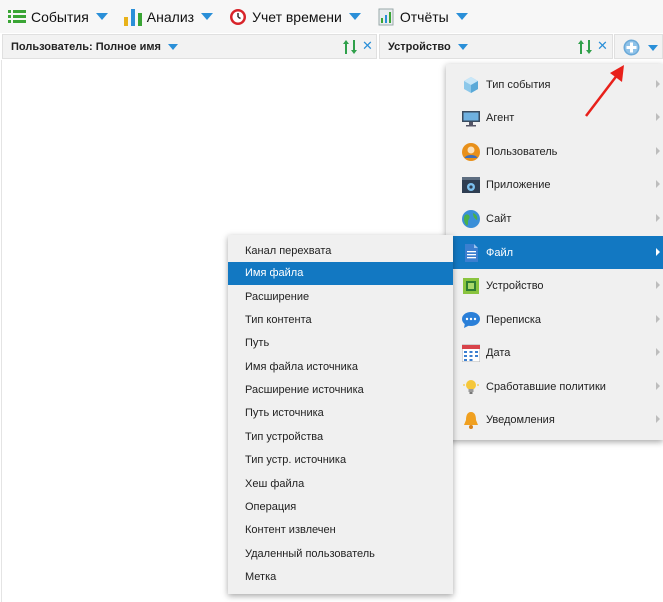 The height and width of the screenshot is (602, 663). I want to click on cube-icon, so click(471, 85).